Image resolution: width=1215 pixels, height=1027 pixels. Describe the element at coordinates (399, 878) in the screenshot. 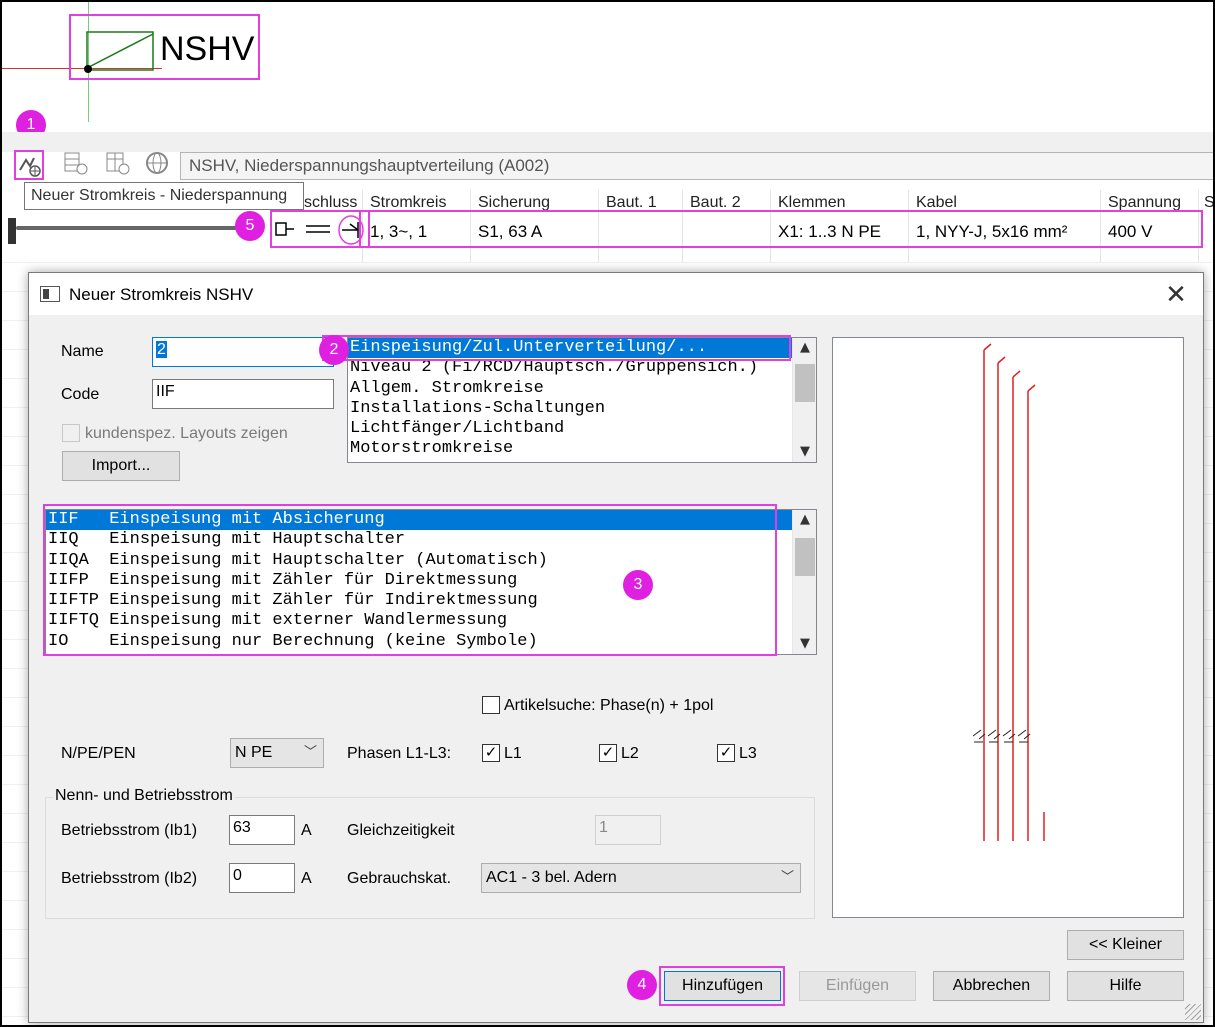

I see `usage-category-label: Gebrauchskat.` at that location.